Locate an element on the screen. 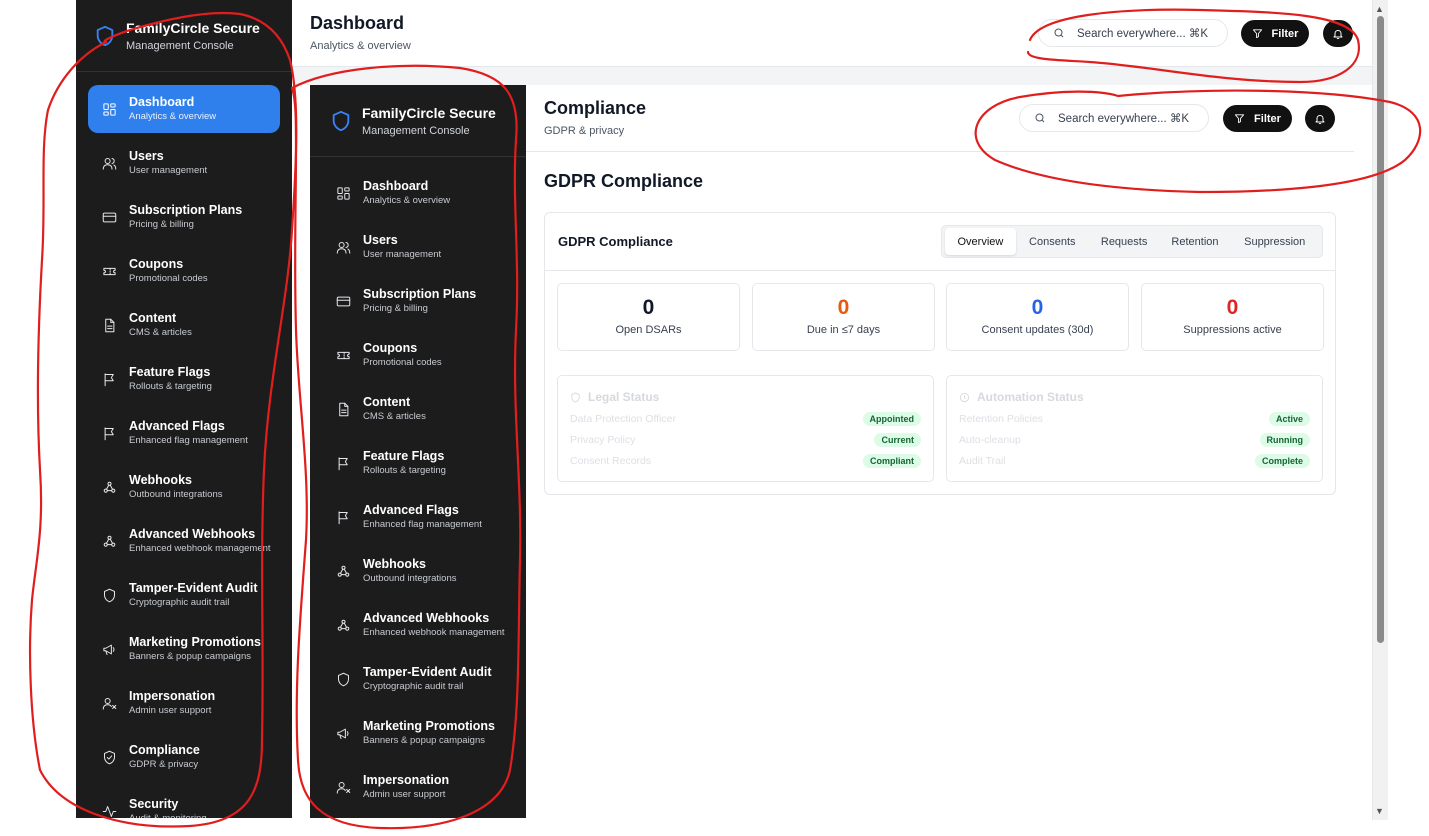  sidebar-item-label: Impersonation is located at coordinates (406, 780).